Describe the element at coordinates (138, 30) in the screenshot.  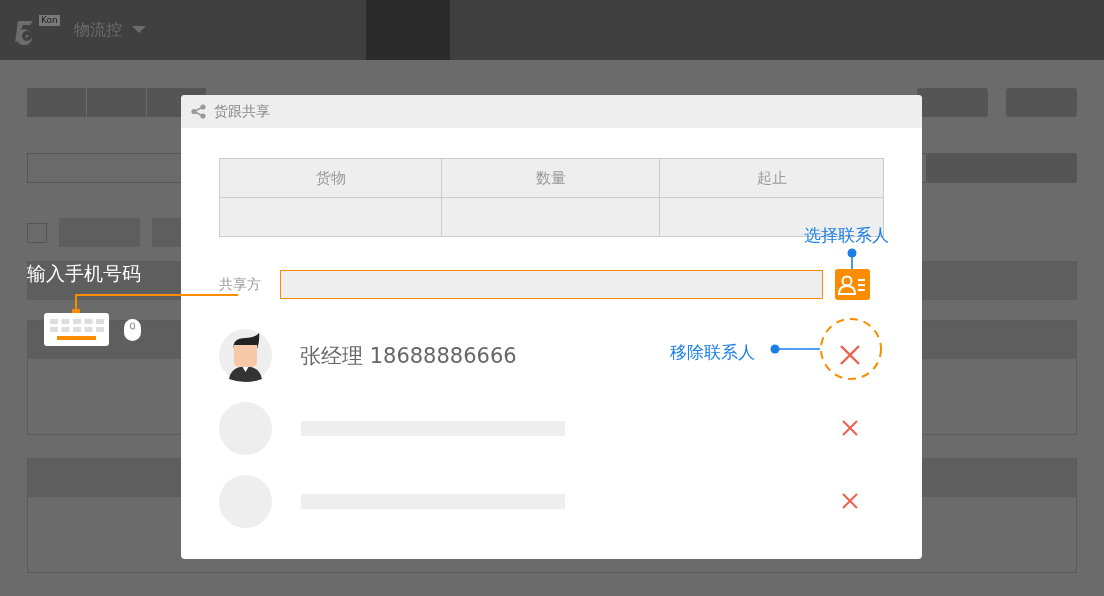
I see `caret-icon` at that location.